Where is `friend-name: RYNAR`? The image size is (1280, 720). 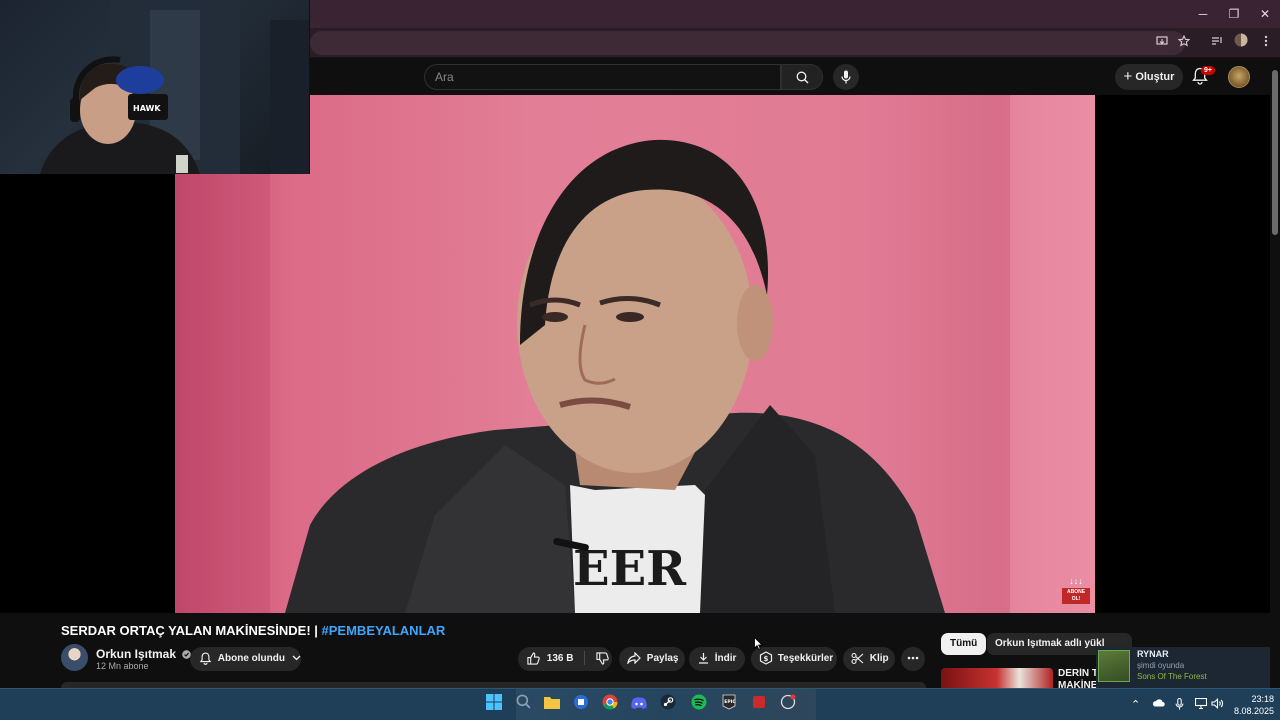
friend-name: RYNAR is located at coordinates (1153, 654).